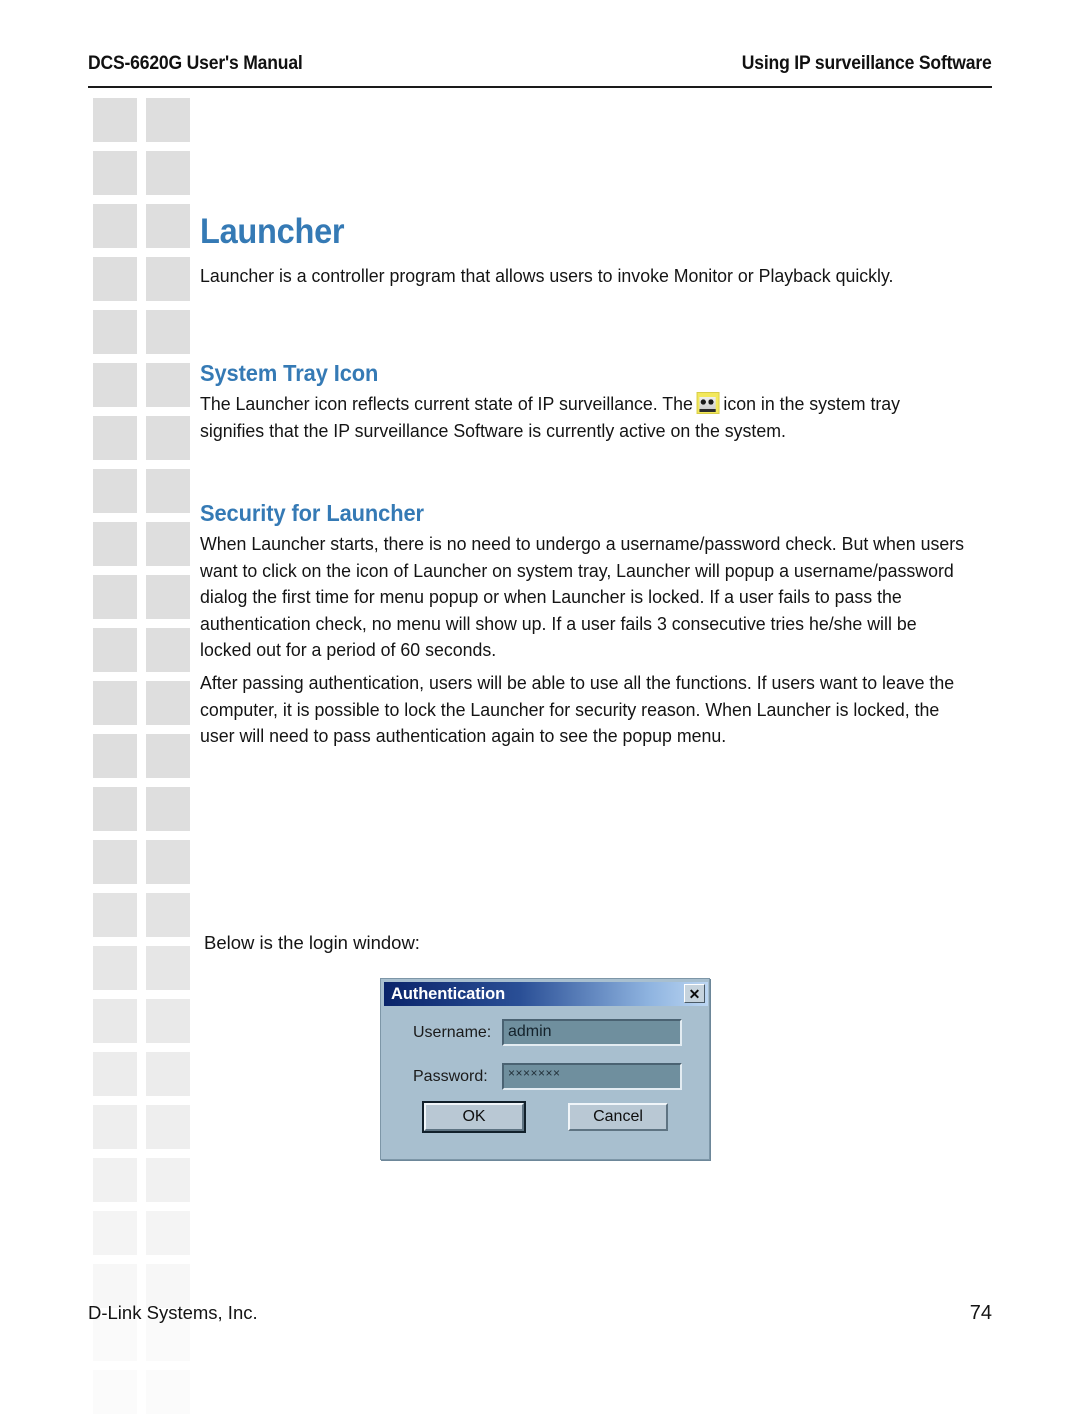 This screenshot has height=1414, width=1080. Describe the element at coordinates (173, 1312) in the screenshot. I see `footer-company: D-Link Systems, Inc.` at that location.